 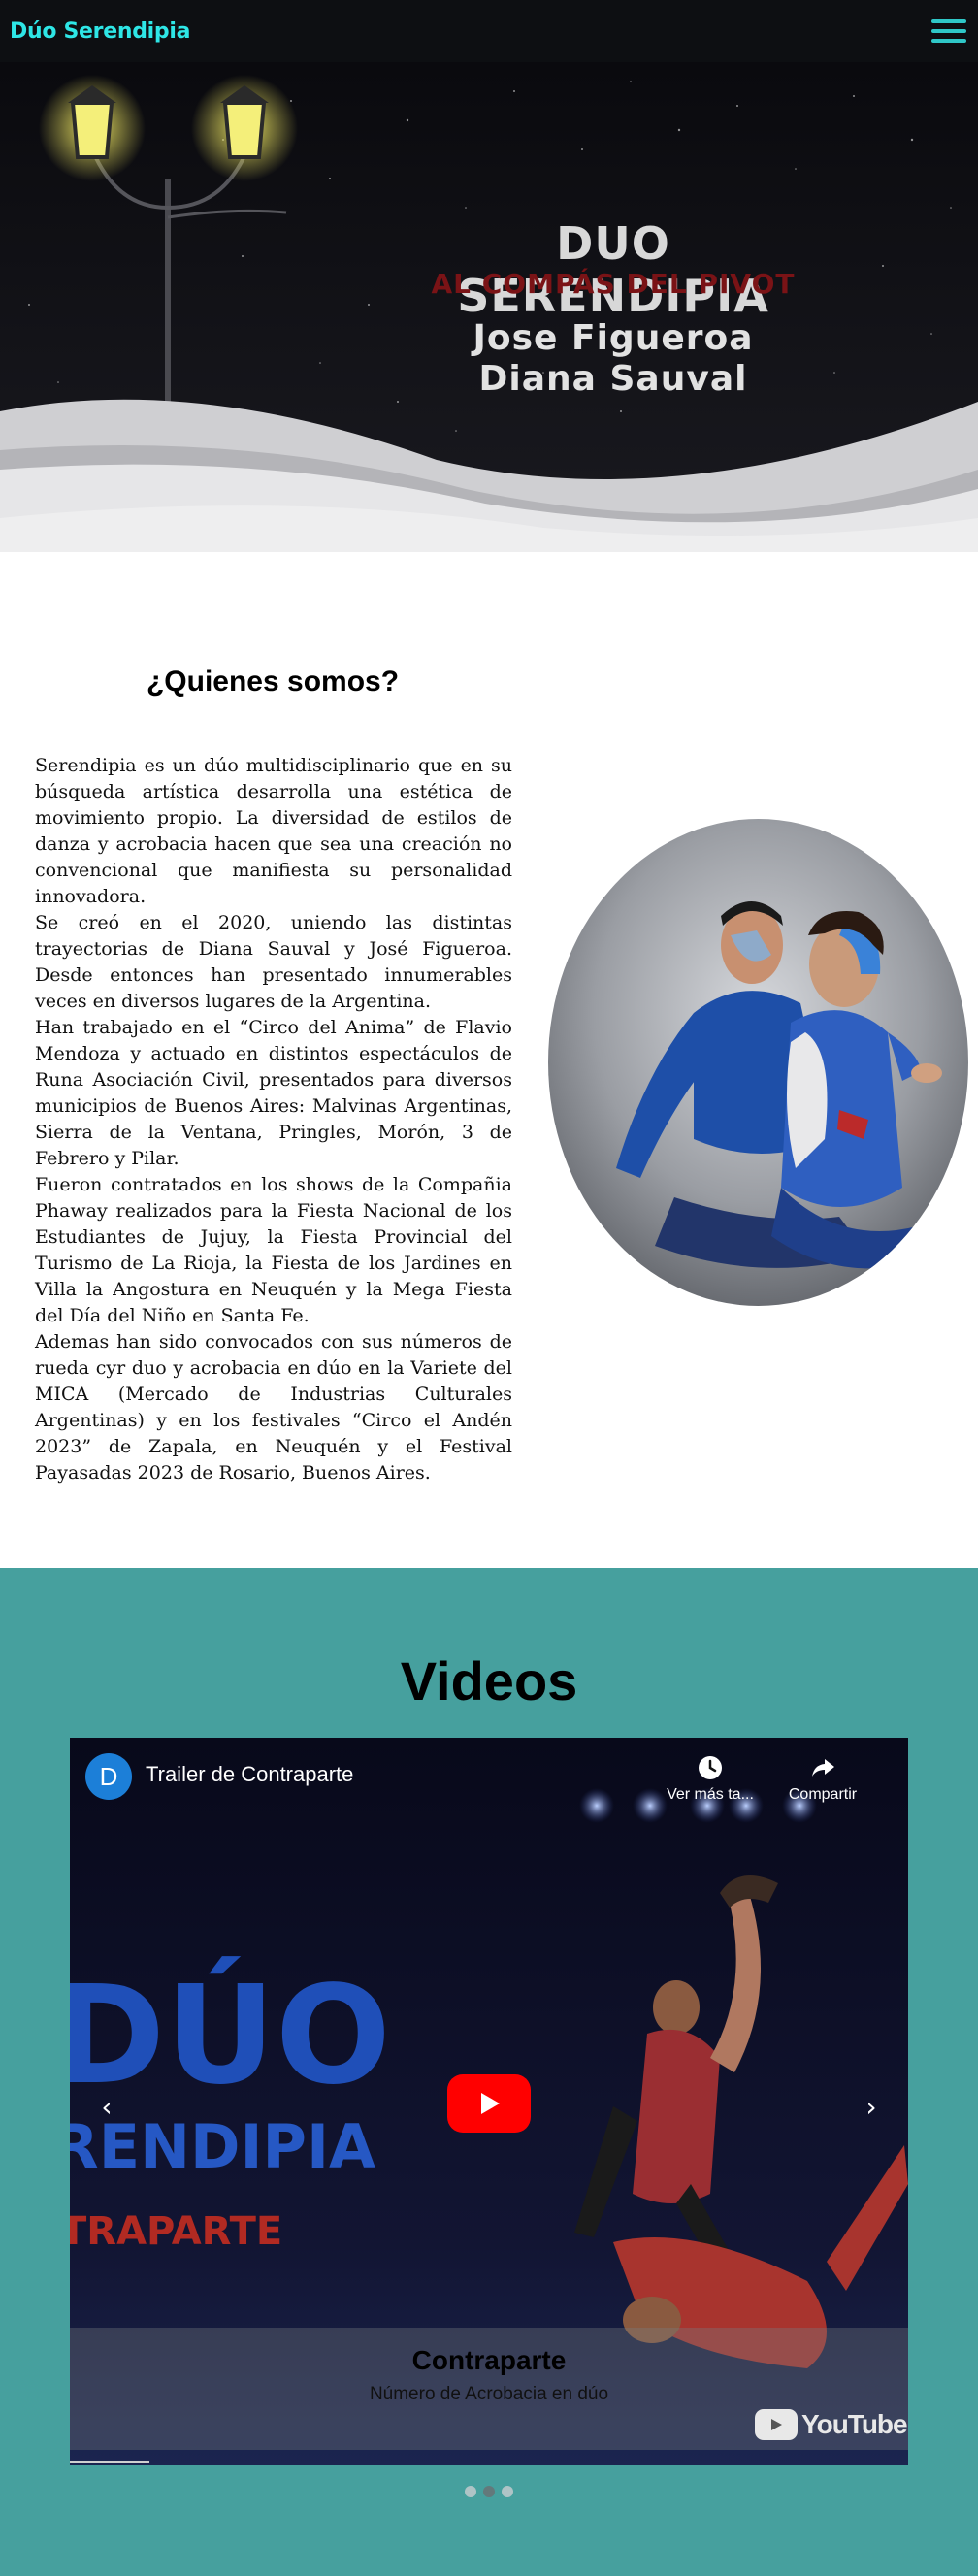 I want to click on carousel-prev-button: ‹, so click(x=106, y=2106).